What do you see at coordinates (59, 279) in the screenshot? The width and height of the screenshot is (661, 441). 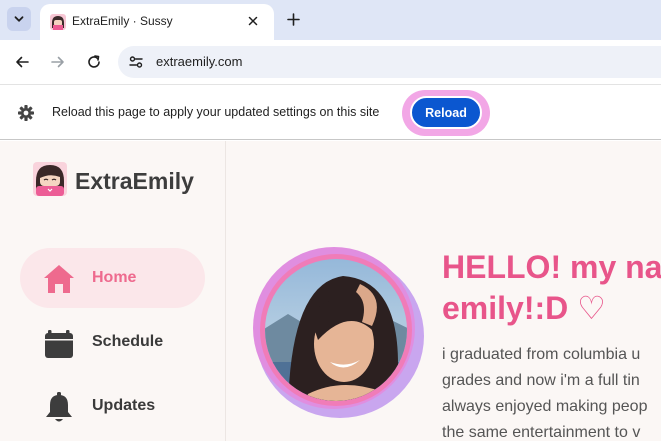 I see `home-icon` at bounding box center [59, 279].